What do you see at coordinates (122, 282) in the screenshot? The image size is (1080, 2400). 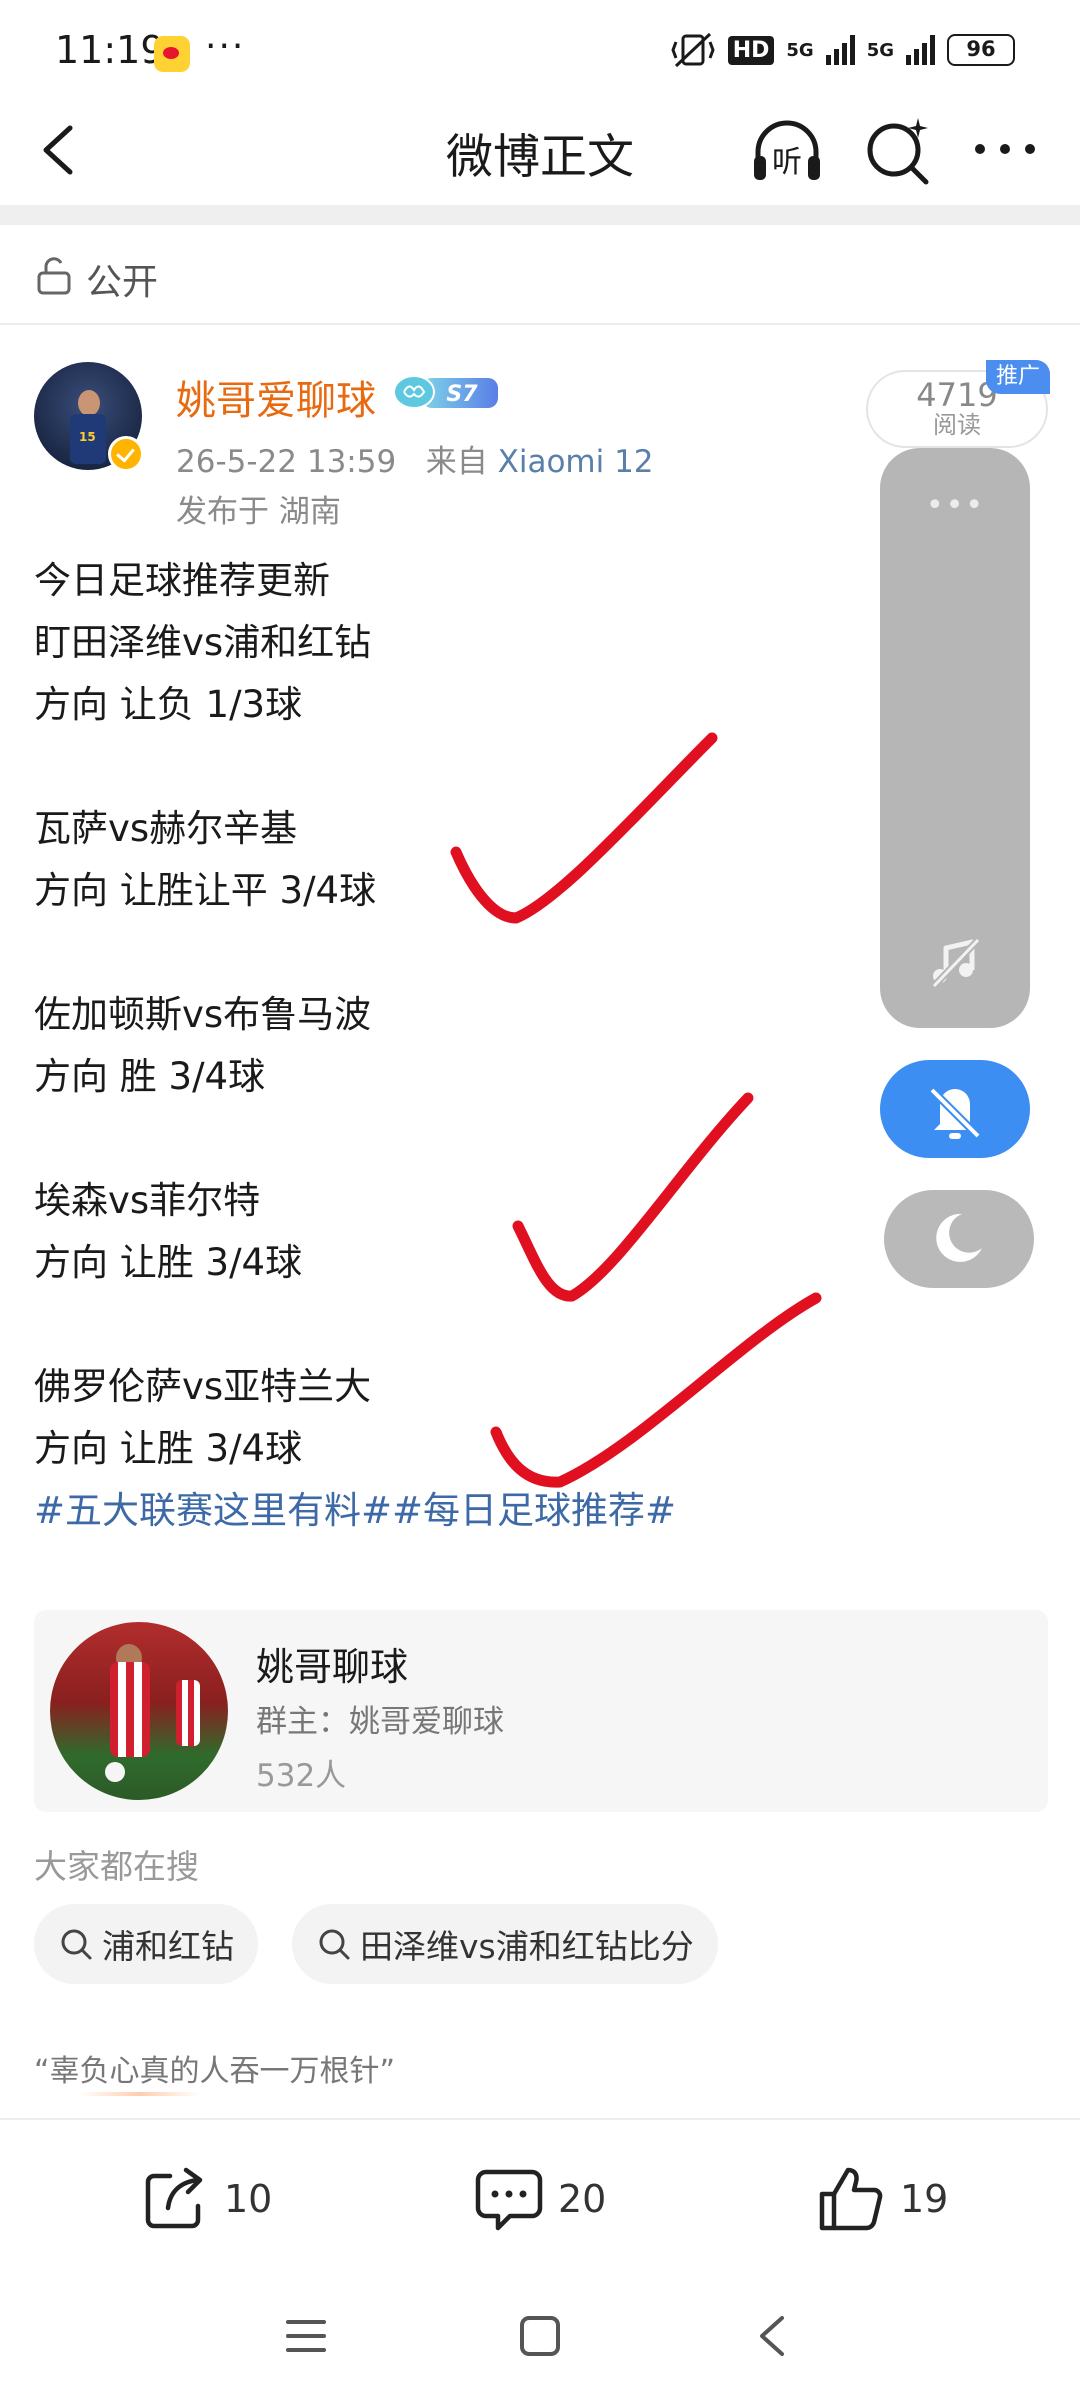 I see `visibility-label: 公开` at bounding box center [122, 282].